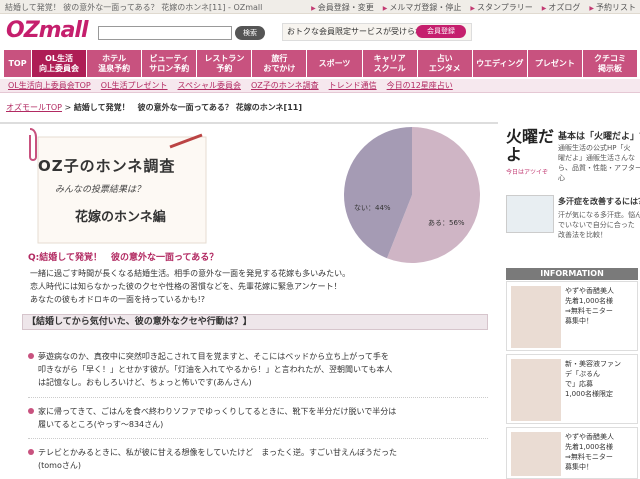  Describe the element at coordinates (372, 208) in the screenshot. I see `pie-label-no: ない：44%` at that location.